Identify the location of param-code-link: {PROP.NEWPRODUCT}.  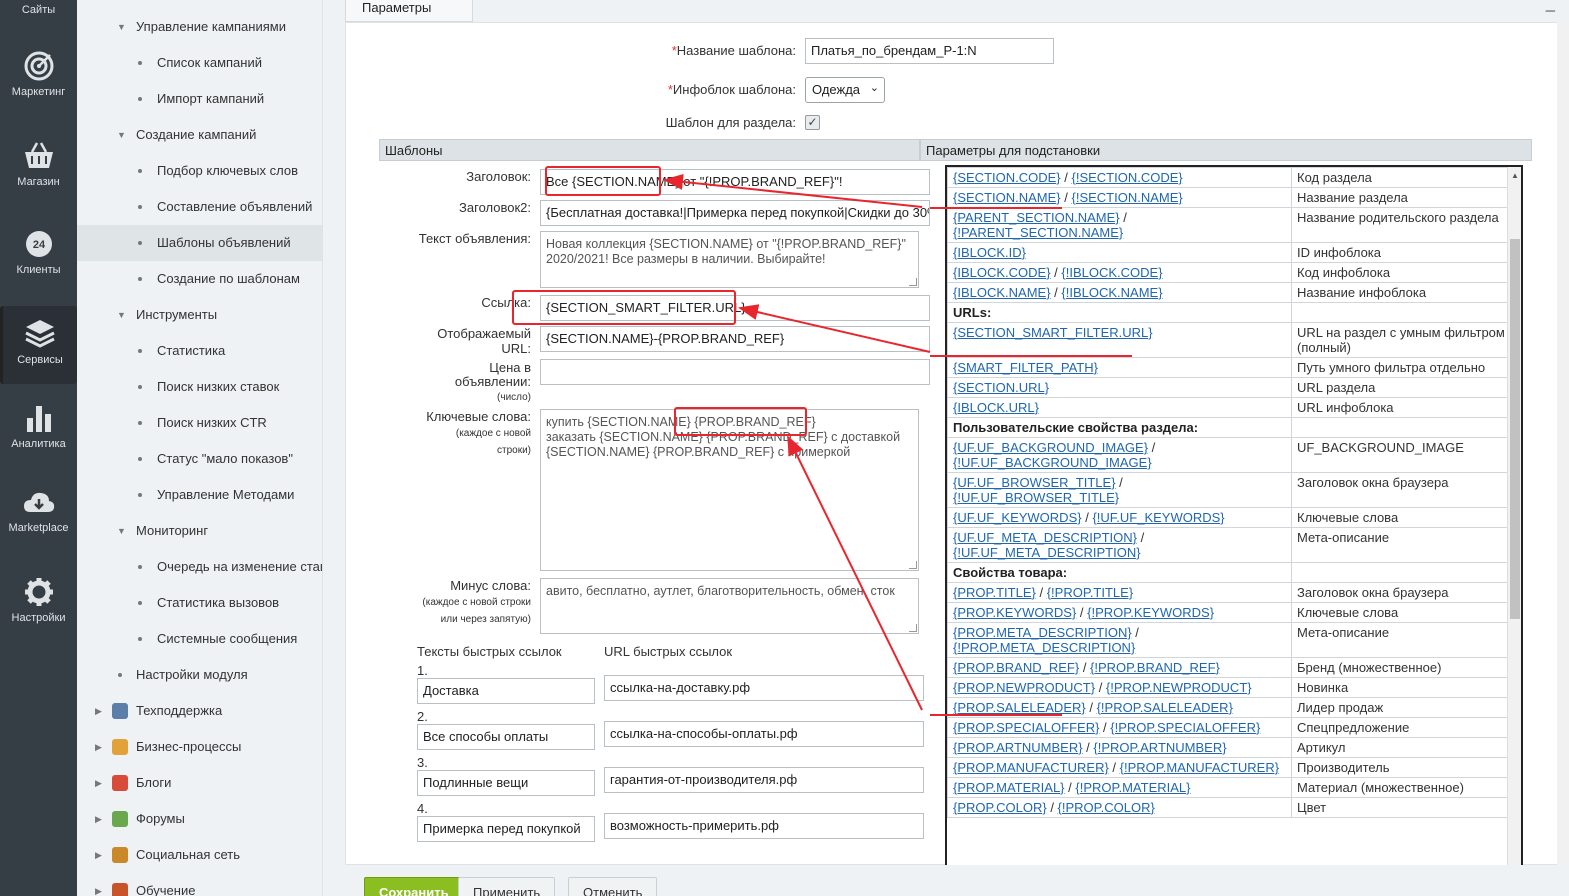
(1024, 687).